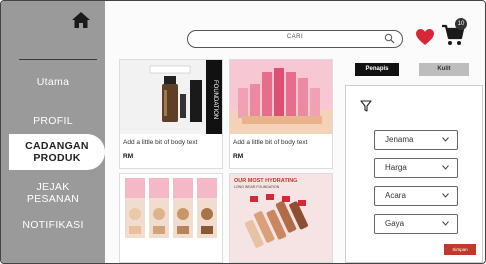  I want to click on product-image-headline: OUR MOST HYDRATING, so click(265, 181).